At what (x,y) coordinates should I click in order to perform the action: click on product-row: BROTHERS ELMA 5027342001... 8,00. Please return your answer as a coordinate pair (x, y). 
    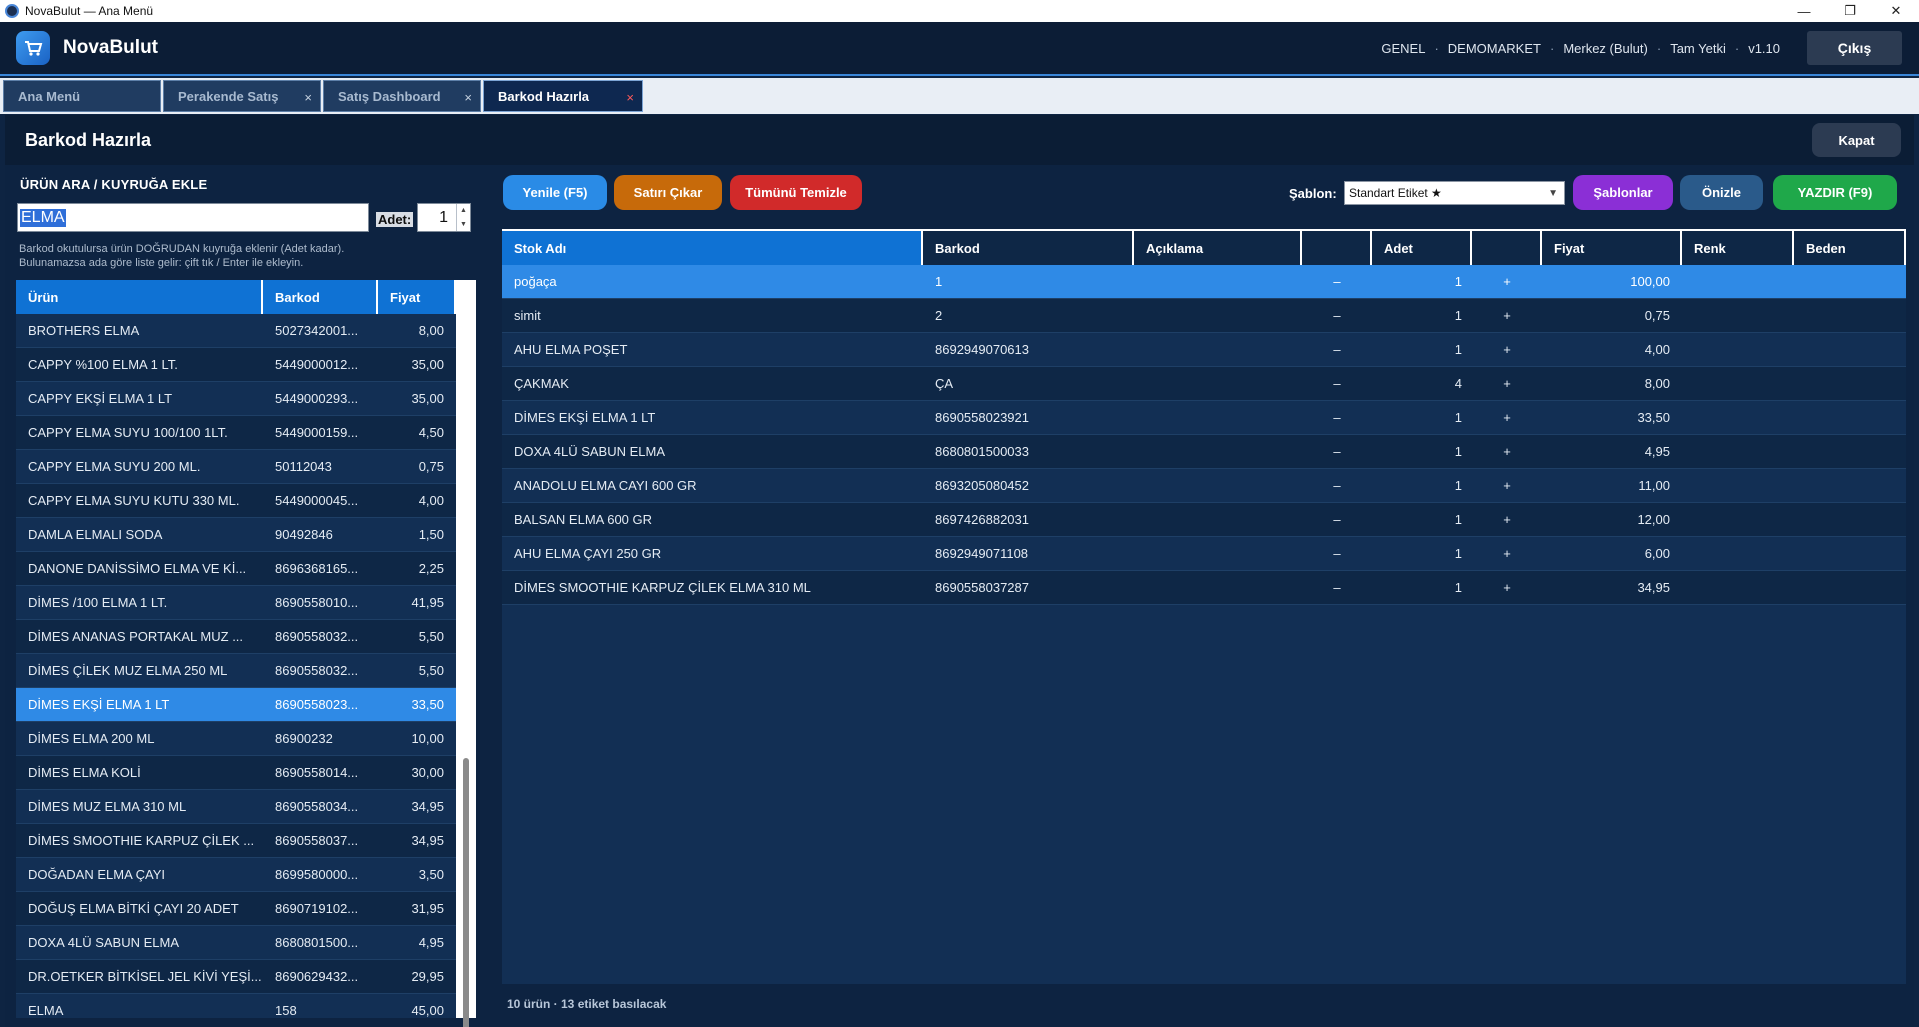
    Looking at the image, I should click on (236, 331).